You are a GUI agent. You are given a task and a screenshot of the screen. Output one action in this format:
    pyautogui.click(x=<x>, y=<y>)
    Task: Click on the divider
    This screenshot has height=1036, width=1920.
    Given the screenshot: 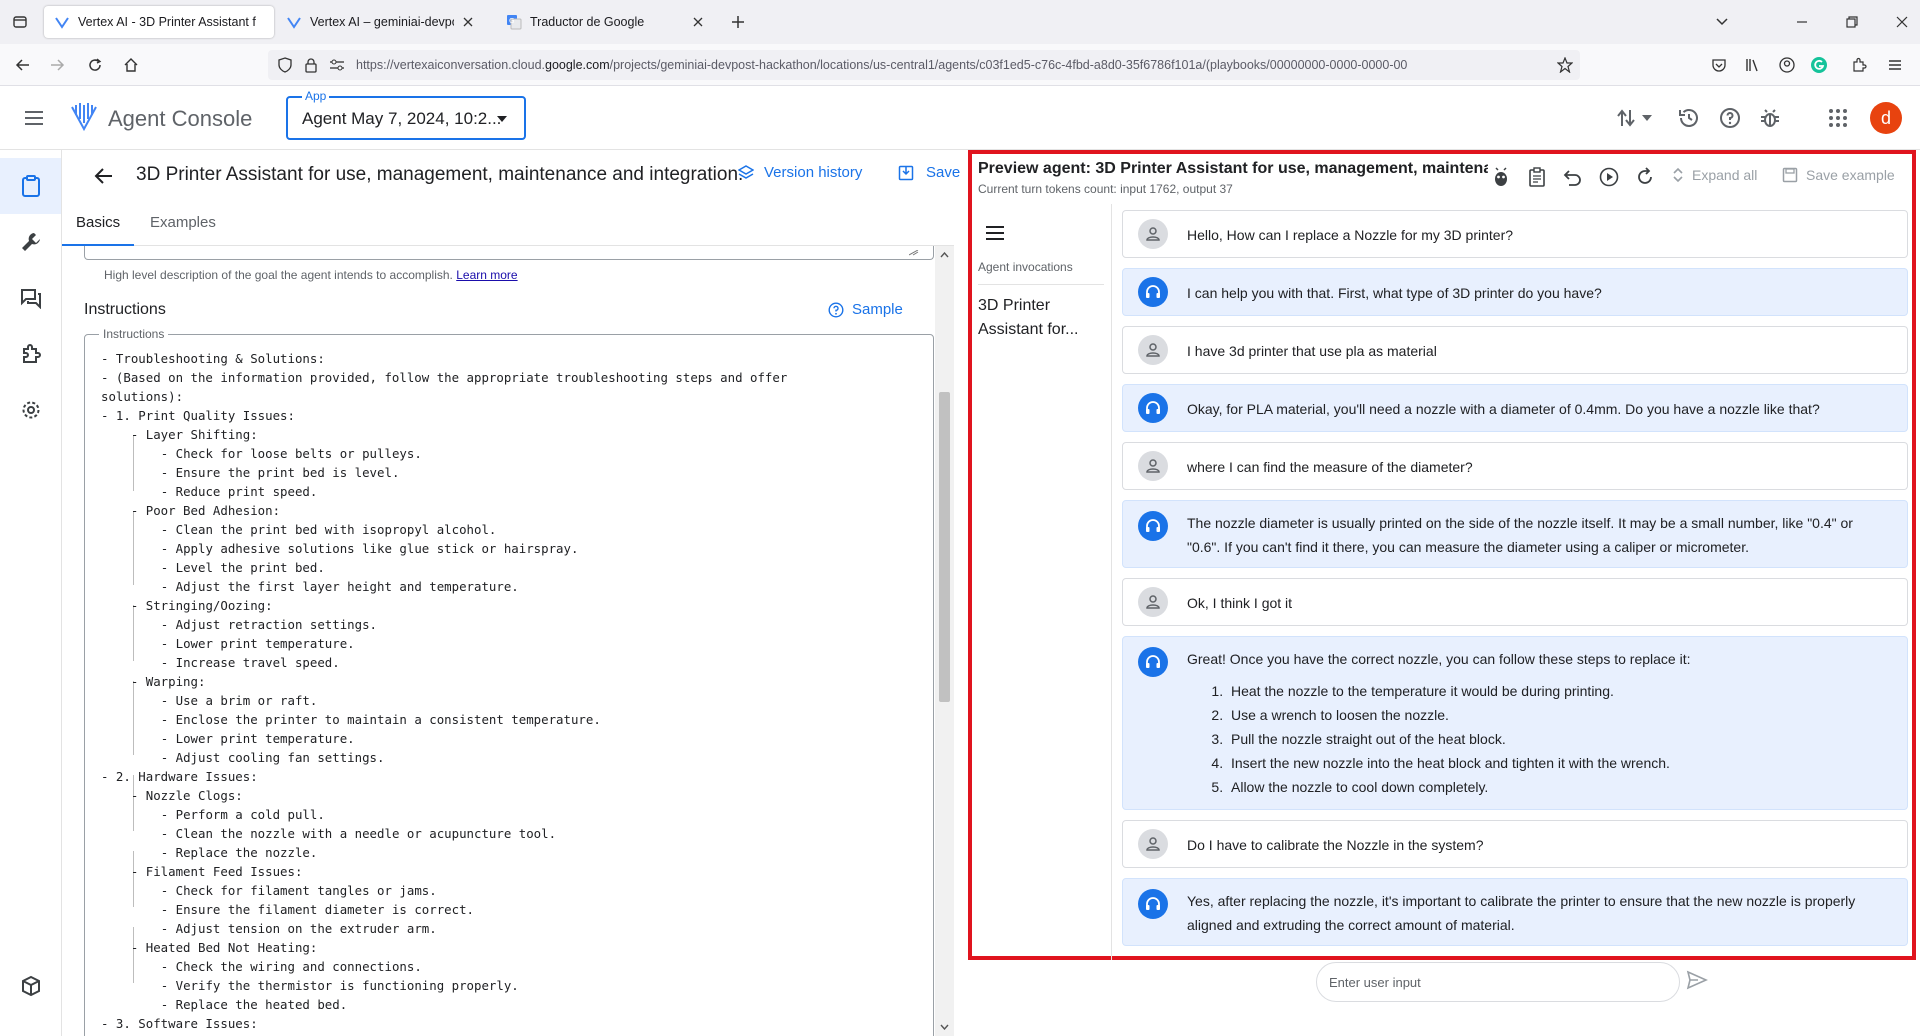 What is the action you would take?
    pyautogui.click(x=1041, y=284)
    